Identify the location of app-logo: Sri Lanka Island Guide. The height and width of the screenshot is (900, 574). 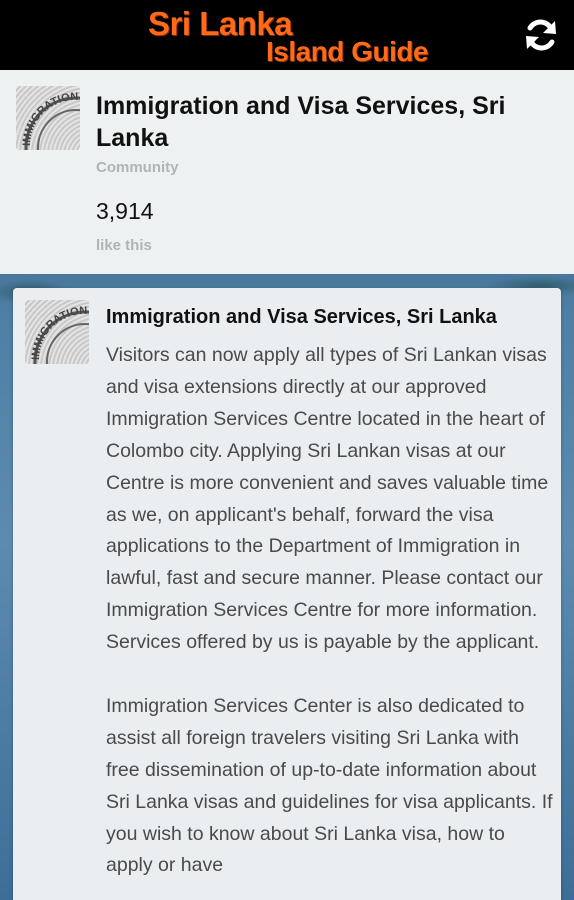
(293, 37).